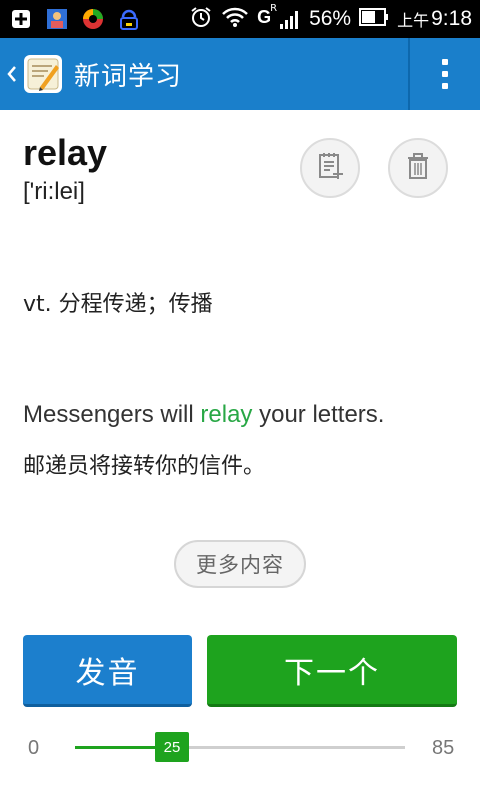 The width and height of the screenshot is (480, 800). I want to click on alarm-icon, so click(201, 19).